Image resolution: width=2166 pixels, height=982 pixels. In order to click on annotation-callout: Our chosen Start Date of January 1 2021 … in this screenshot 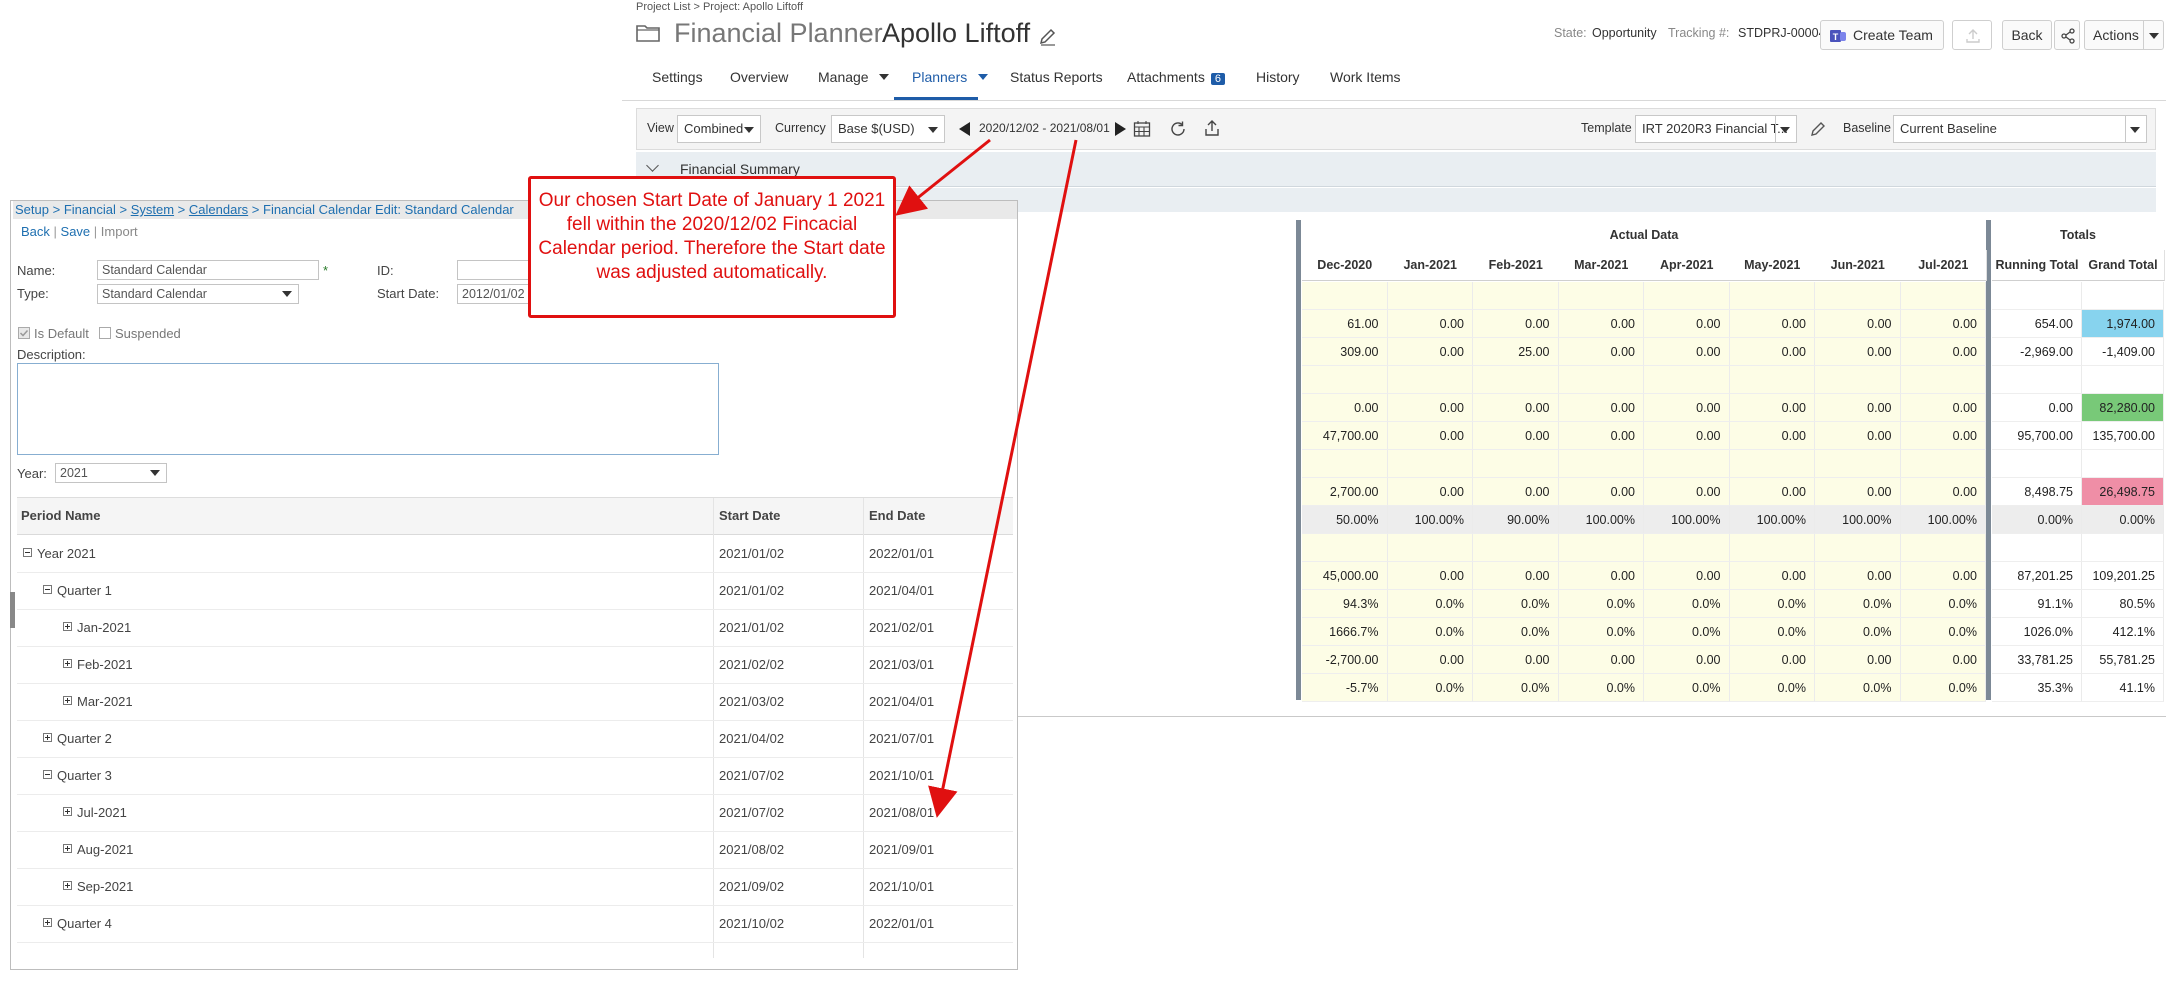, I will do `click(712, 247)`.